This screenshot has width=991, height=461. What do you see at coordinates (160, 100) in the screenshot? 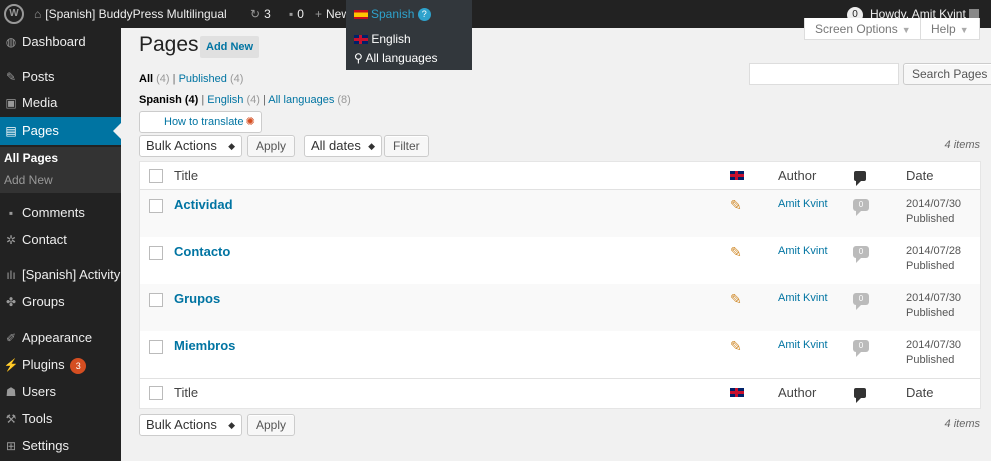
I see `lang-filter-spanish: Spanish` at bounding box center [160, 100].